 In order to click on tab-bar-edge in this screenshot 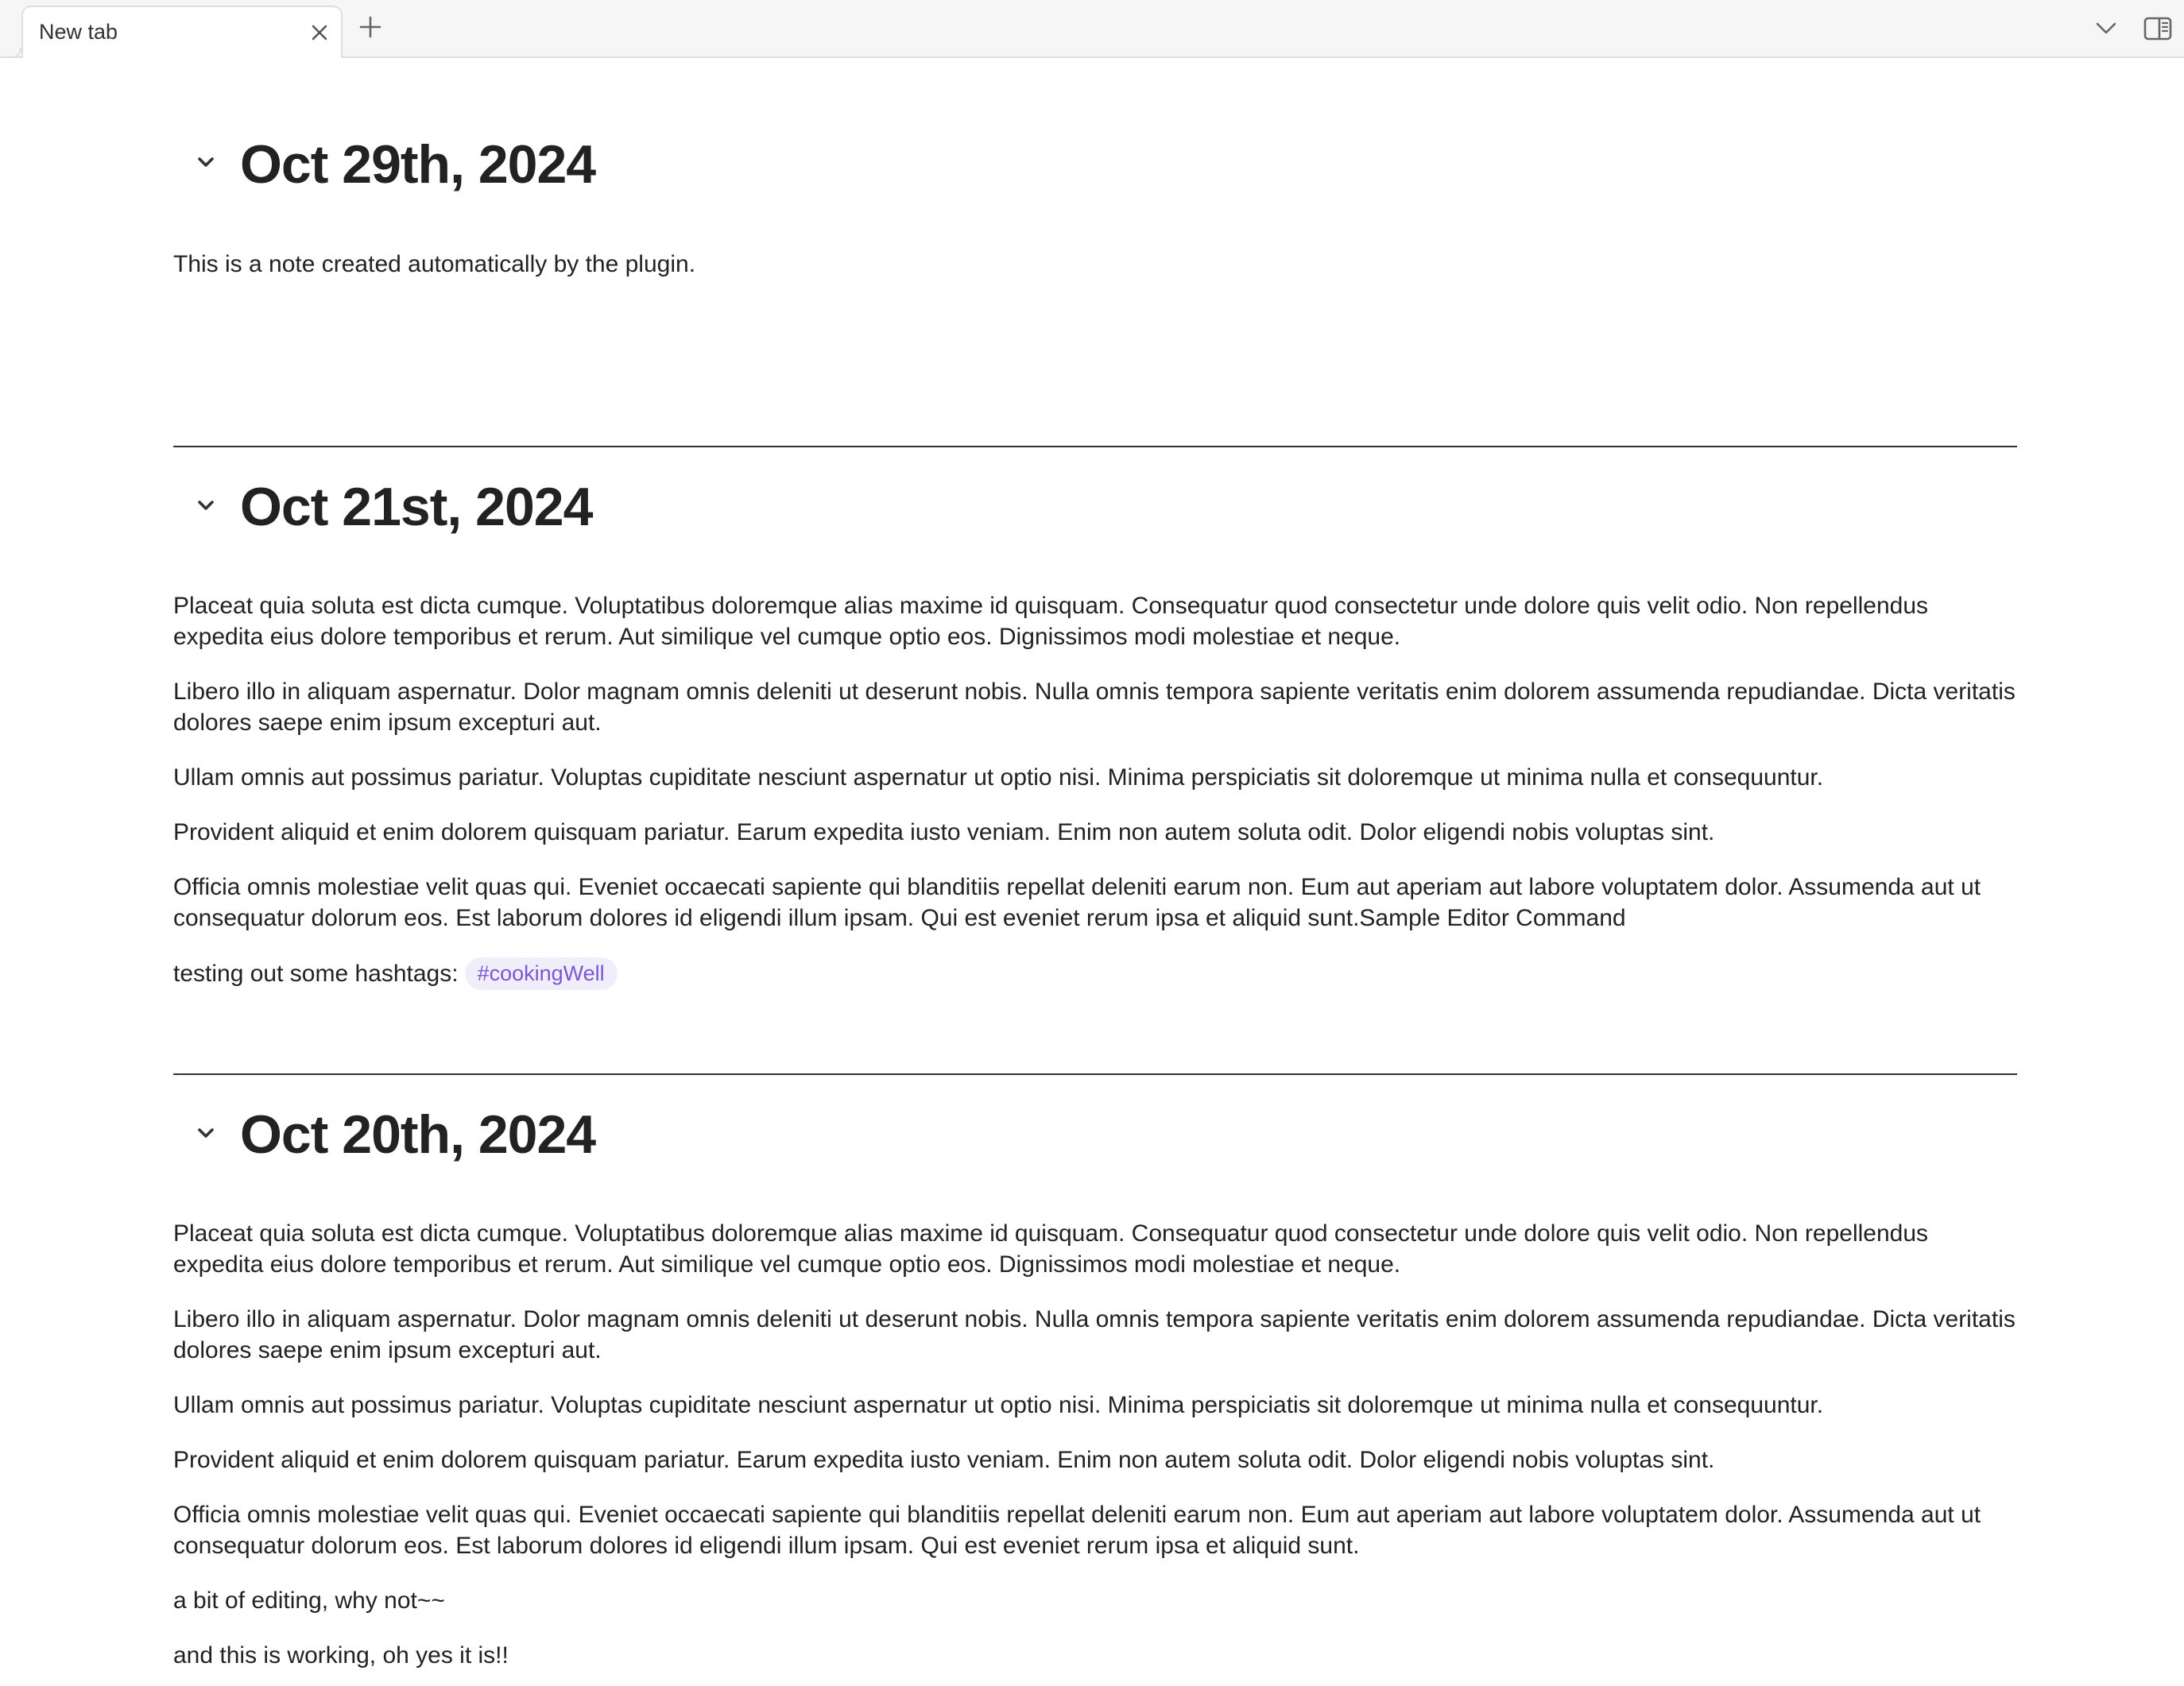, I will do `click(10, 53)`.